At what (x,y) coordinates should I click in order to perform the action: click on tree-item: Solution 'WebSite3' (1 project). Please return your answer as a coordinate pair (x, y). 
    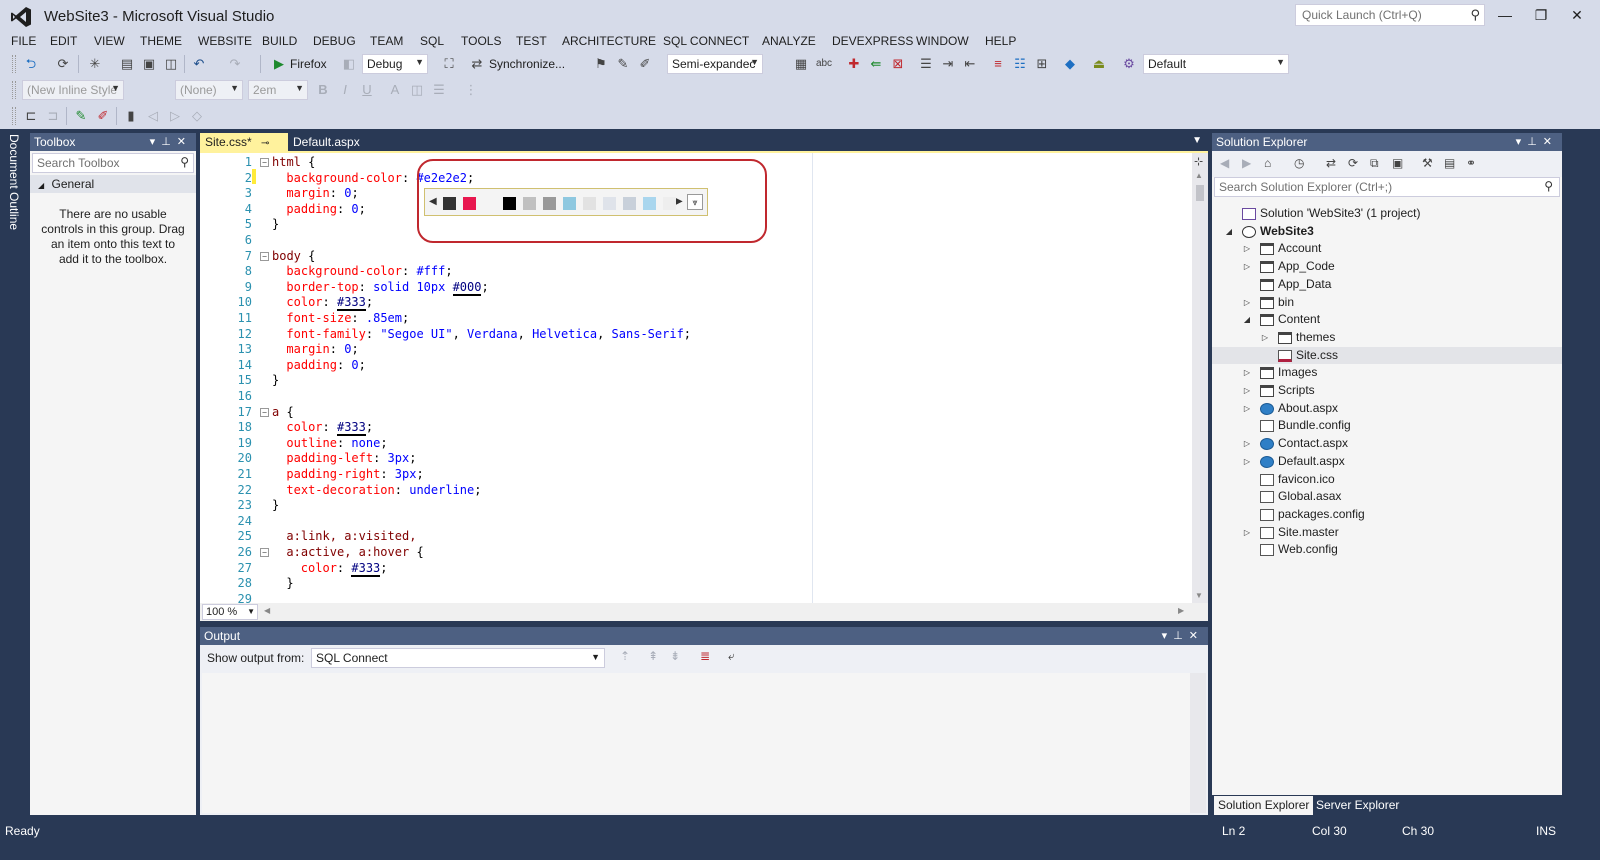
    Looking at the image, I should click on (1387, 214).